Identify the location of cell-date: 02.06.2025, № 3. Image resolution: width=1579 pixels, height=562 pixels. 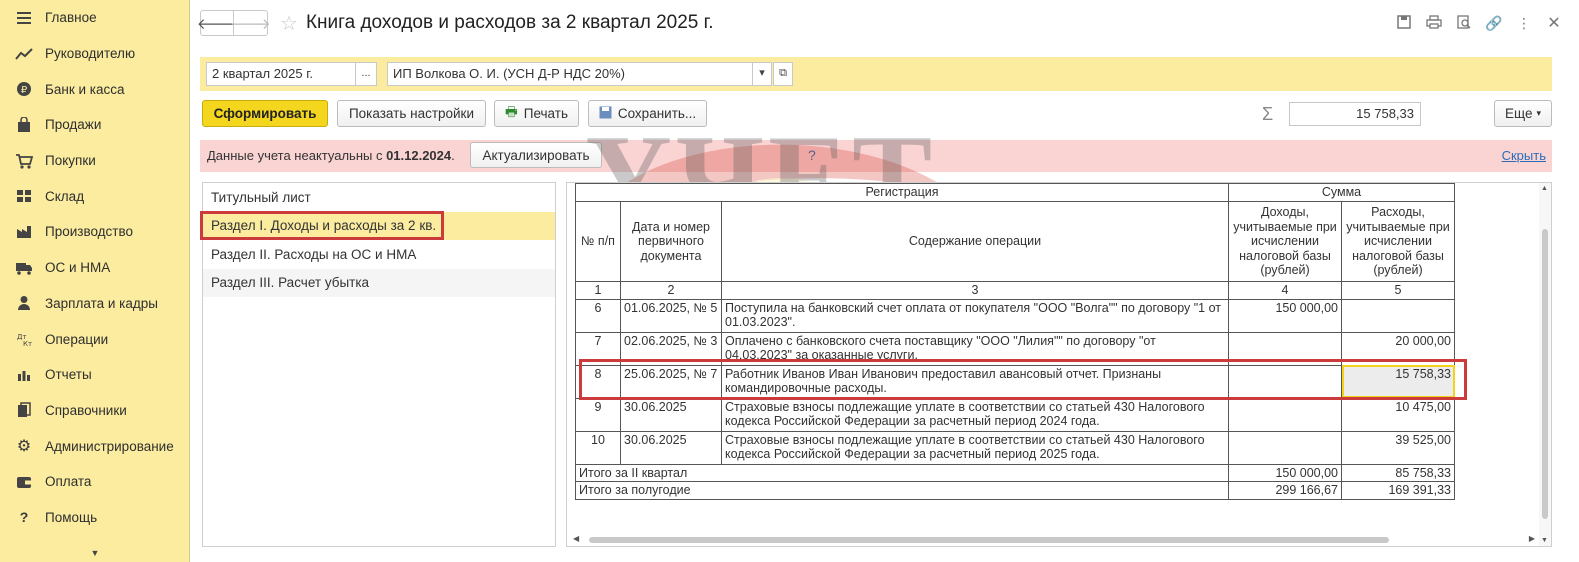
(671, 348).